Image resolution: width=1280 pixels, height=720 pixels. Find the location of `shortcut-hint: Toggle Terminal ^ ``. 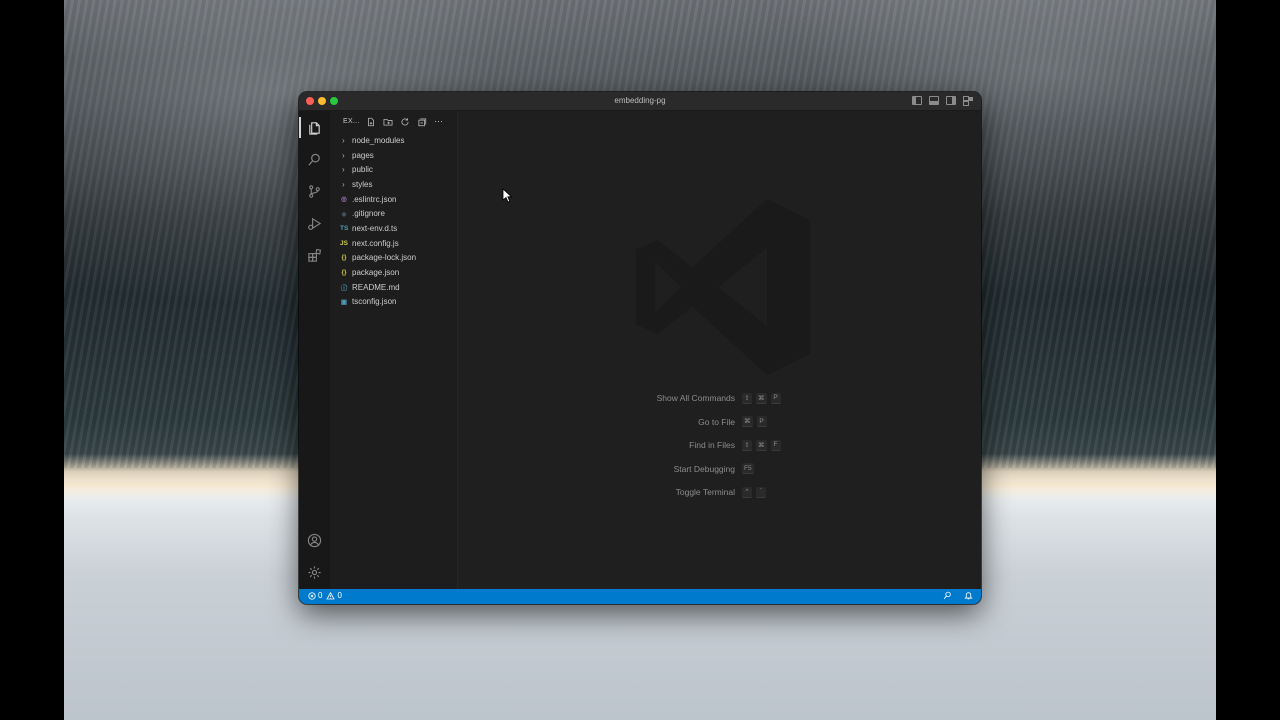

shortcut-hint: Toggle Terminal ^ ` is located at coordinates (719, 492).